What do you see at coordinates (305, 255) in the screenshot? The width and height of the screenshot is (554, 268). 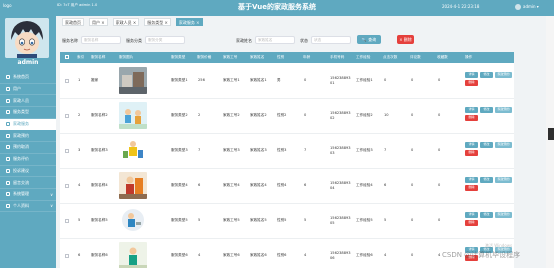 I see `cell-age: 4` at bounding box center [305, 255].